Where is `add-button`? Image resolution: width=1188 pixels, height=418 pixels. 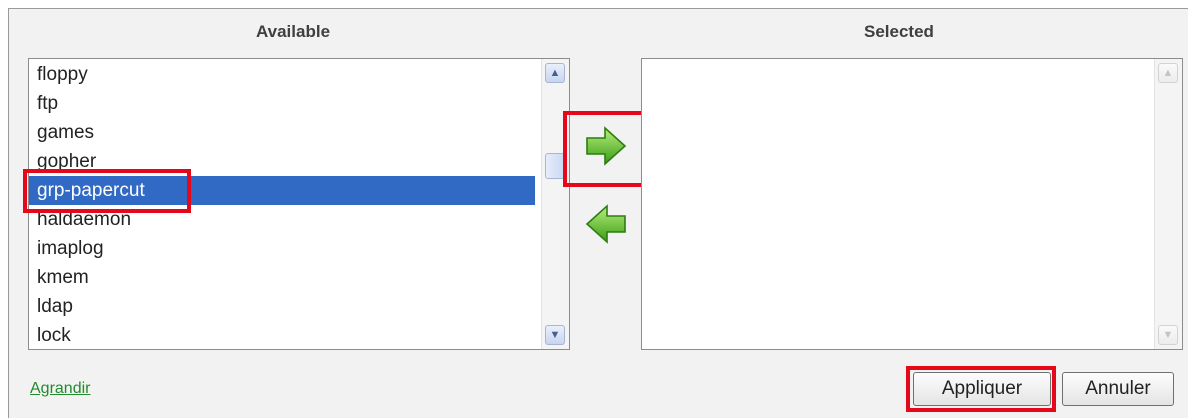
add-button is located at coordinates (606, 146).